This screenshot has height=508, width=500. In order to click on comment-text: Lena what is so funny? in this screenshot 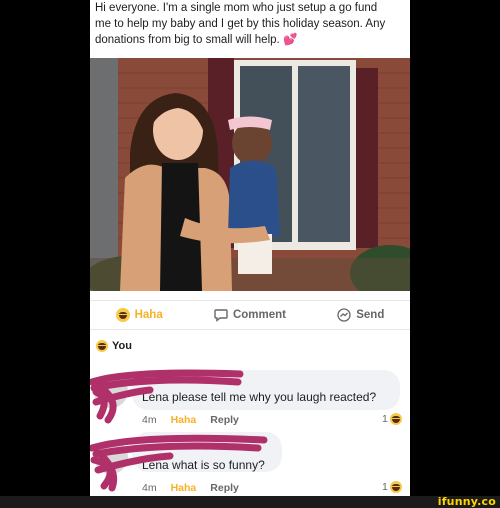, I will do `click(203, 465)`.